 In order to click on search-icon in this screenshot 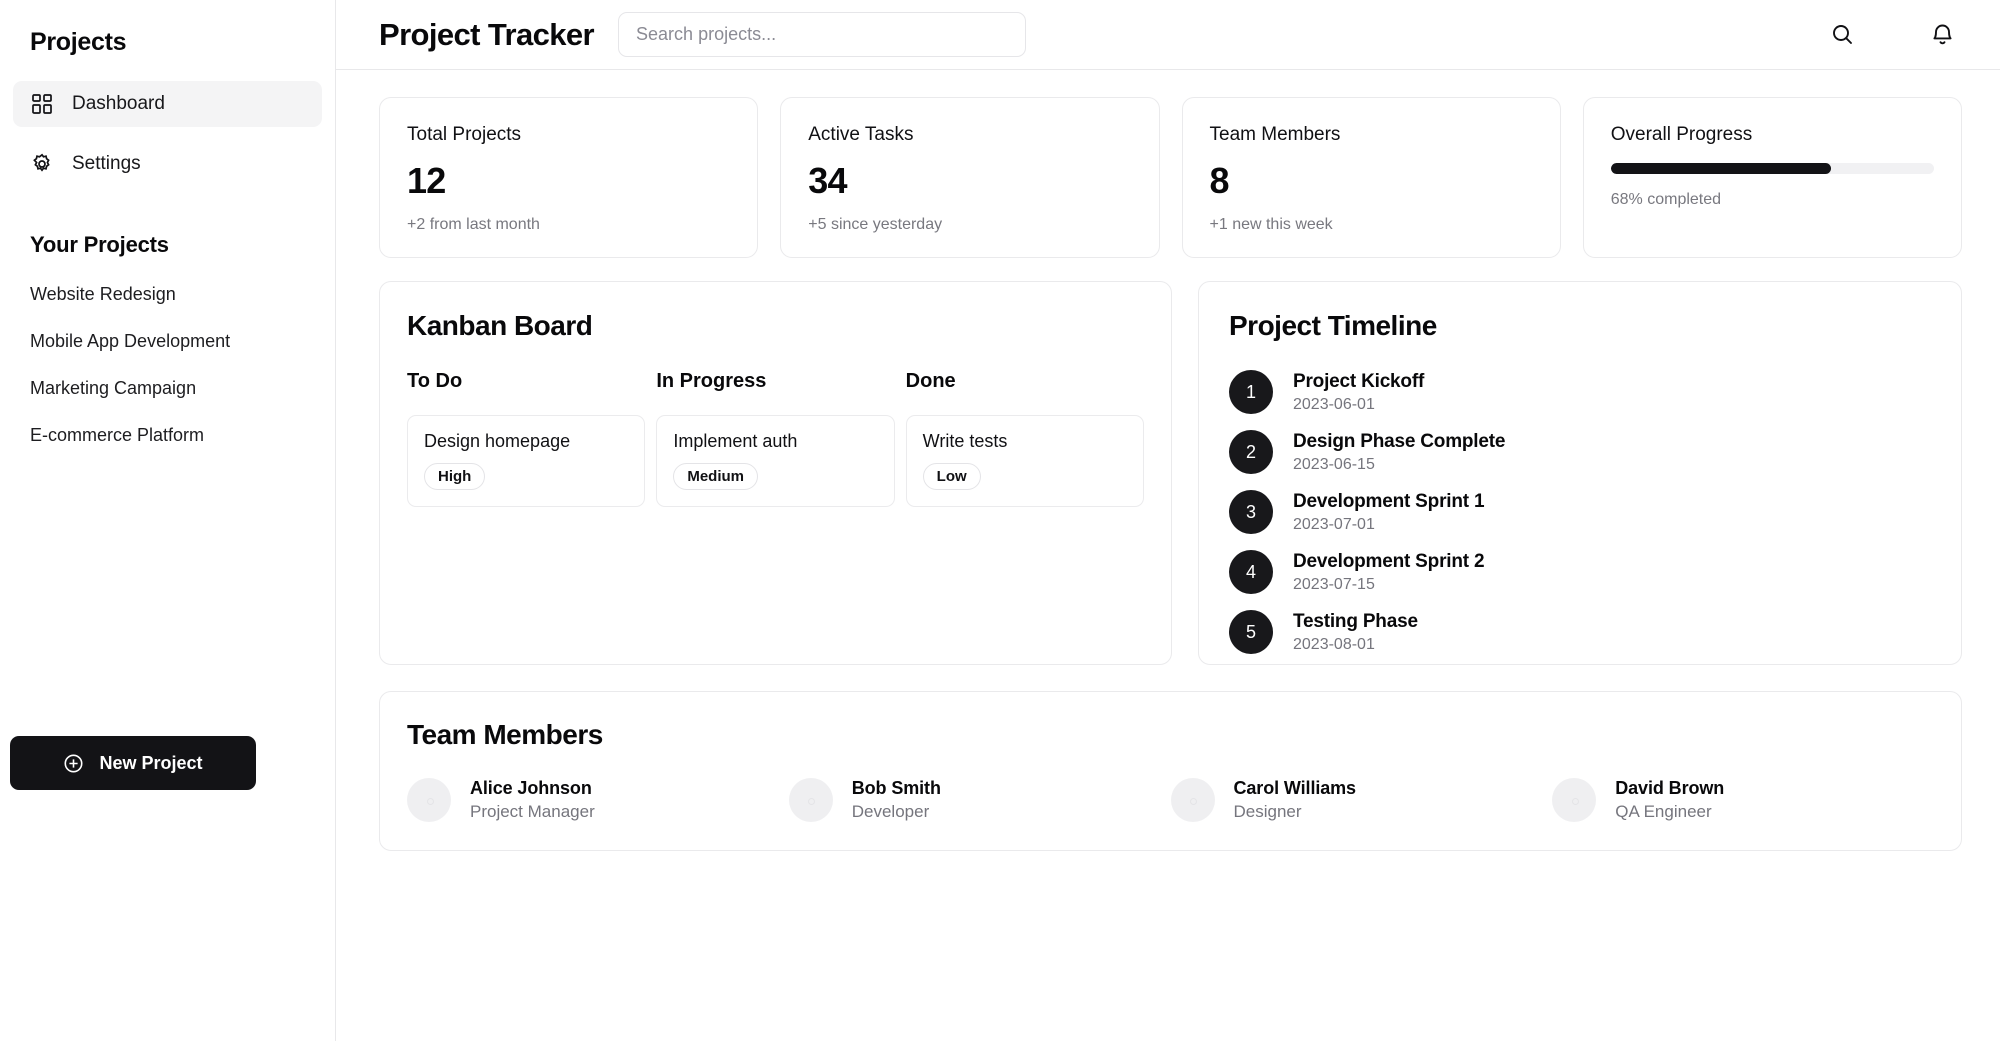, I will do `click(1842, 34)`.